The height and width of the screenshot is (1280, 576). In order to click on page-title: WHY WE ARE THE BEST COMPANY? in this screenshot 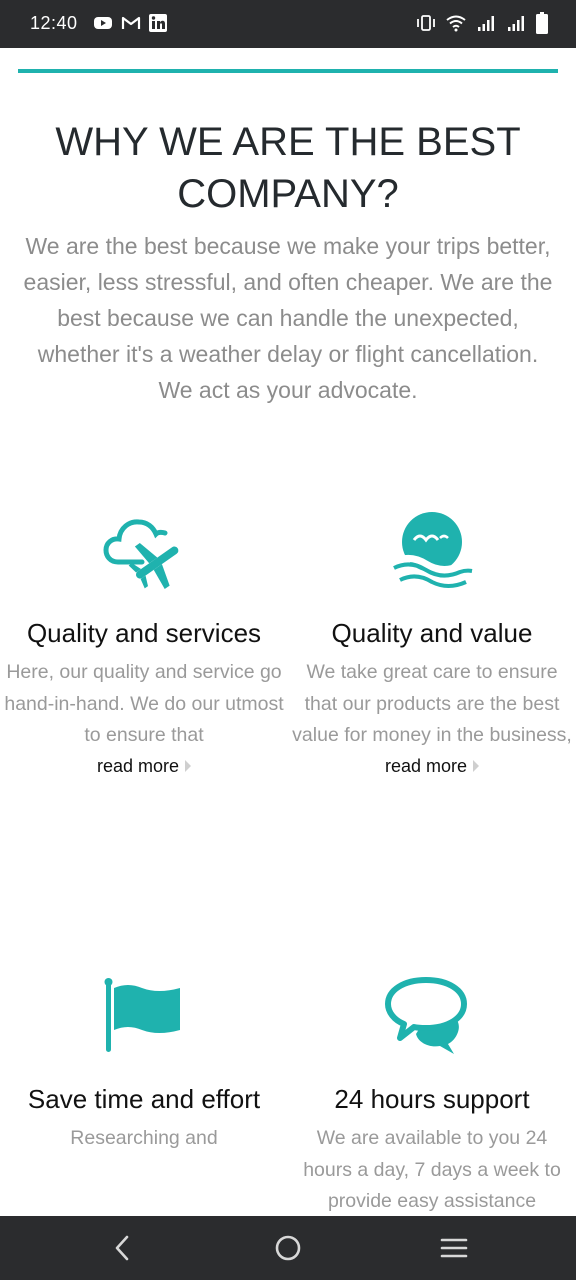, I will do `click(288, 168)`.